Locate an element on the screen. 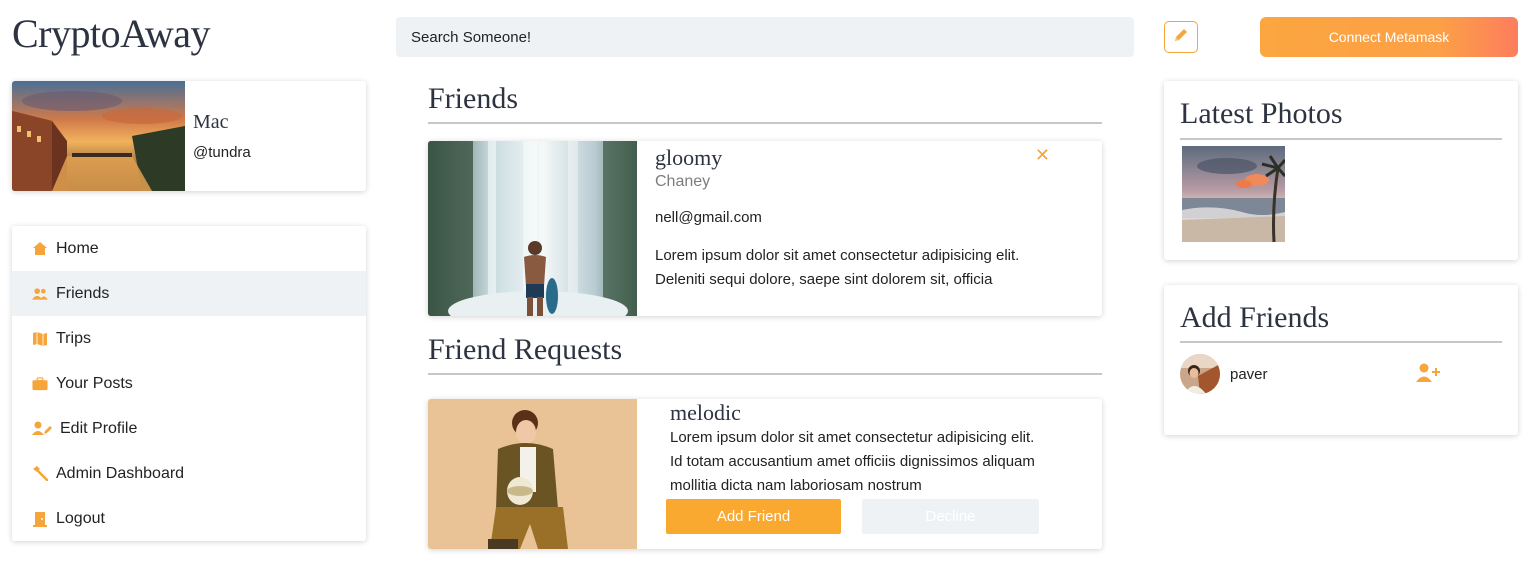 The image size is (1530, 564). friends-icon is located at coordinates (40, 294).